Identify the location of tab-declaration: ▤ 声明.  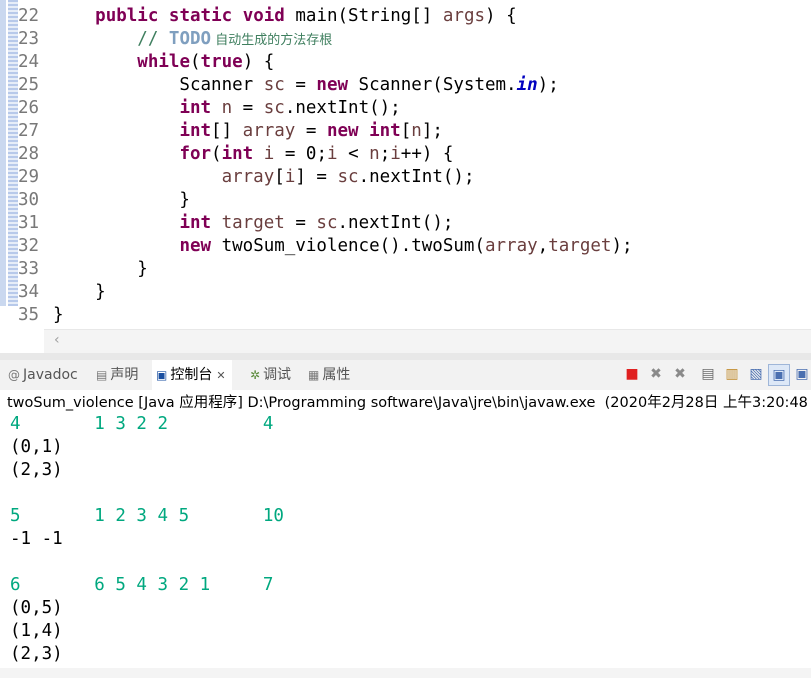
(117, 375).